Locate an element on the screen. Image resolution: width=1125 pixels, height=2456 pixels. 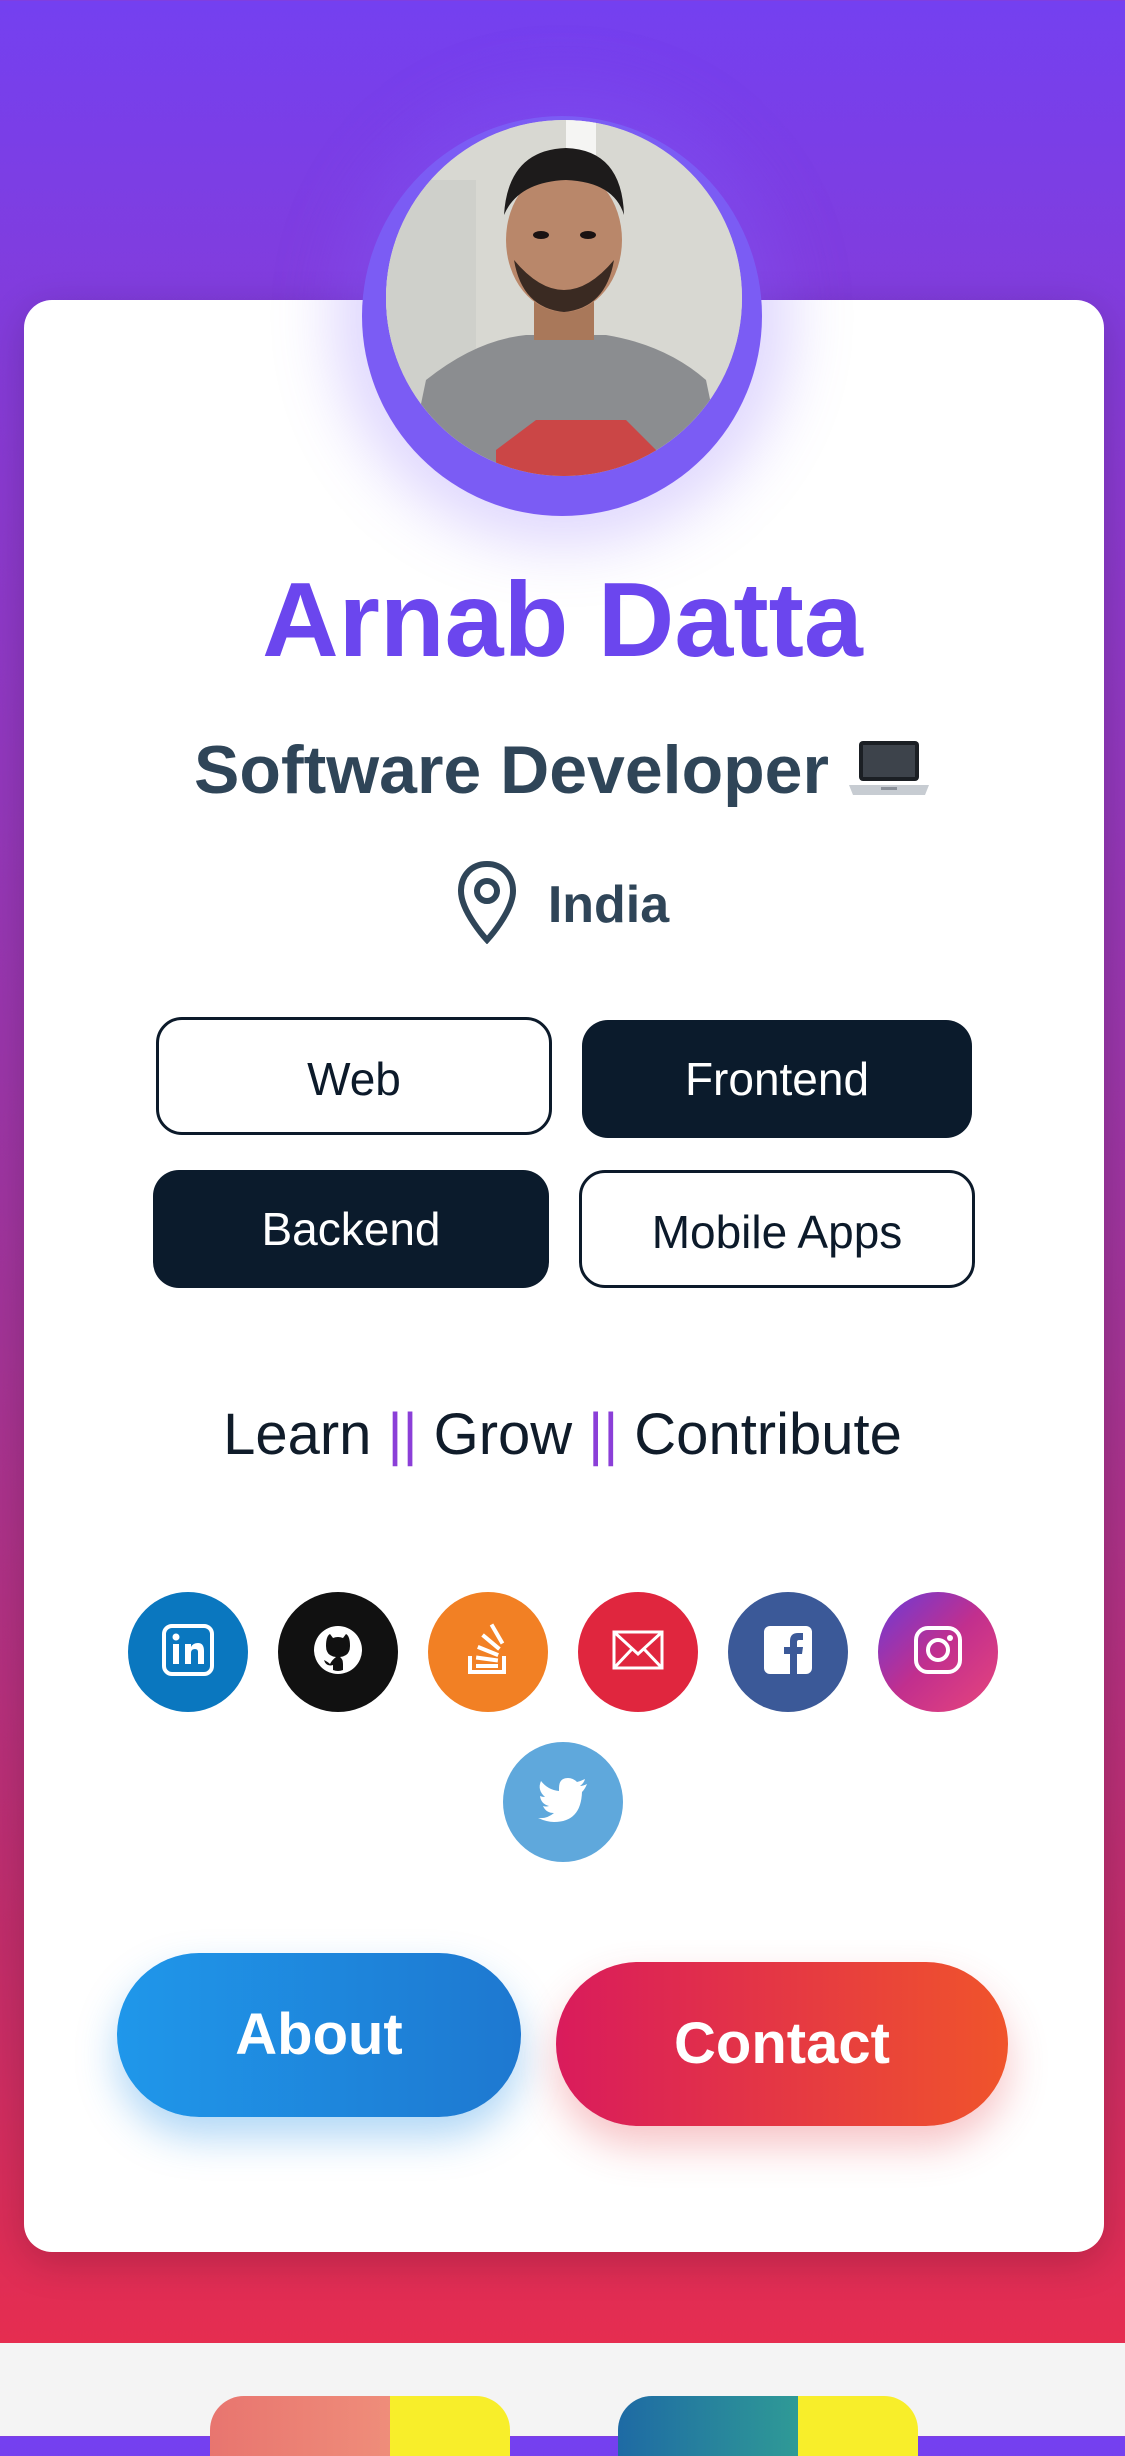
profile-name: Arnab Datta is located at coordinates (562, 620).